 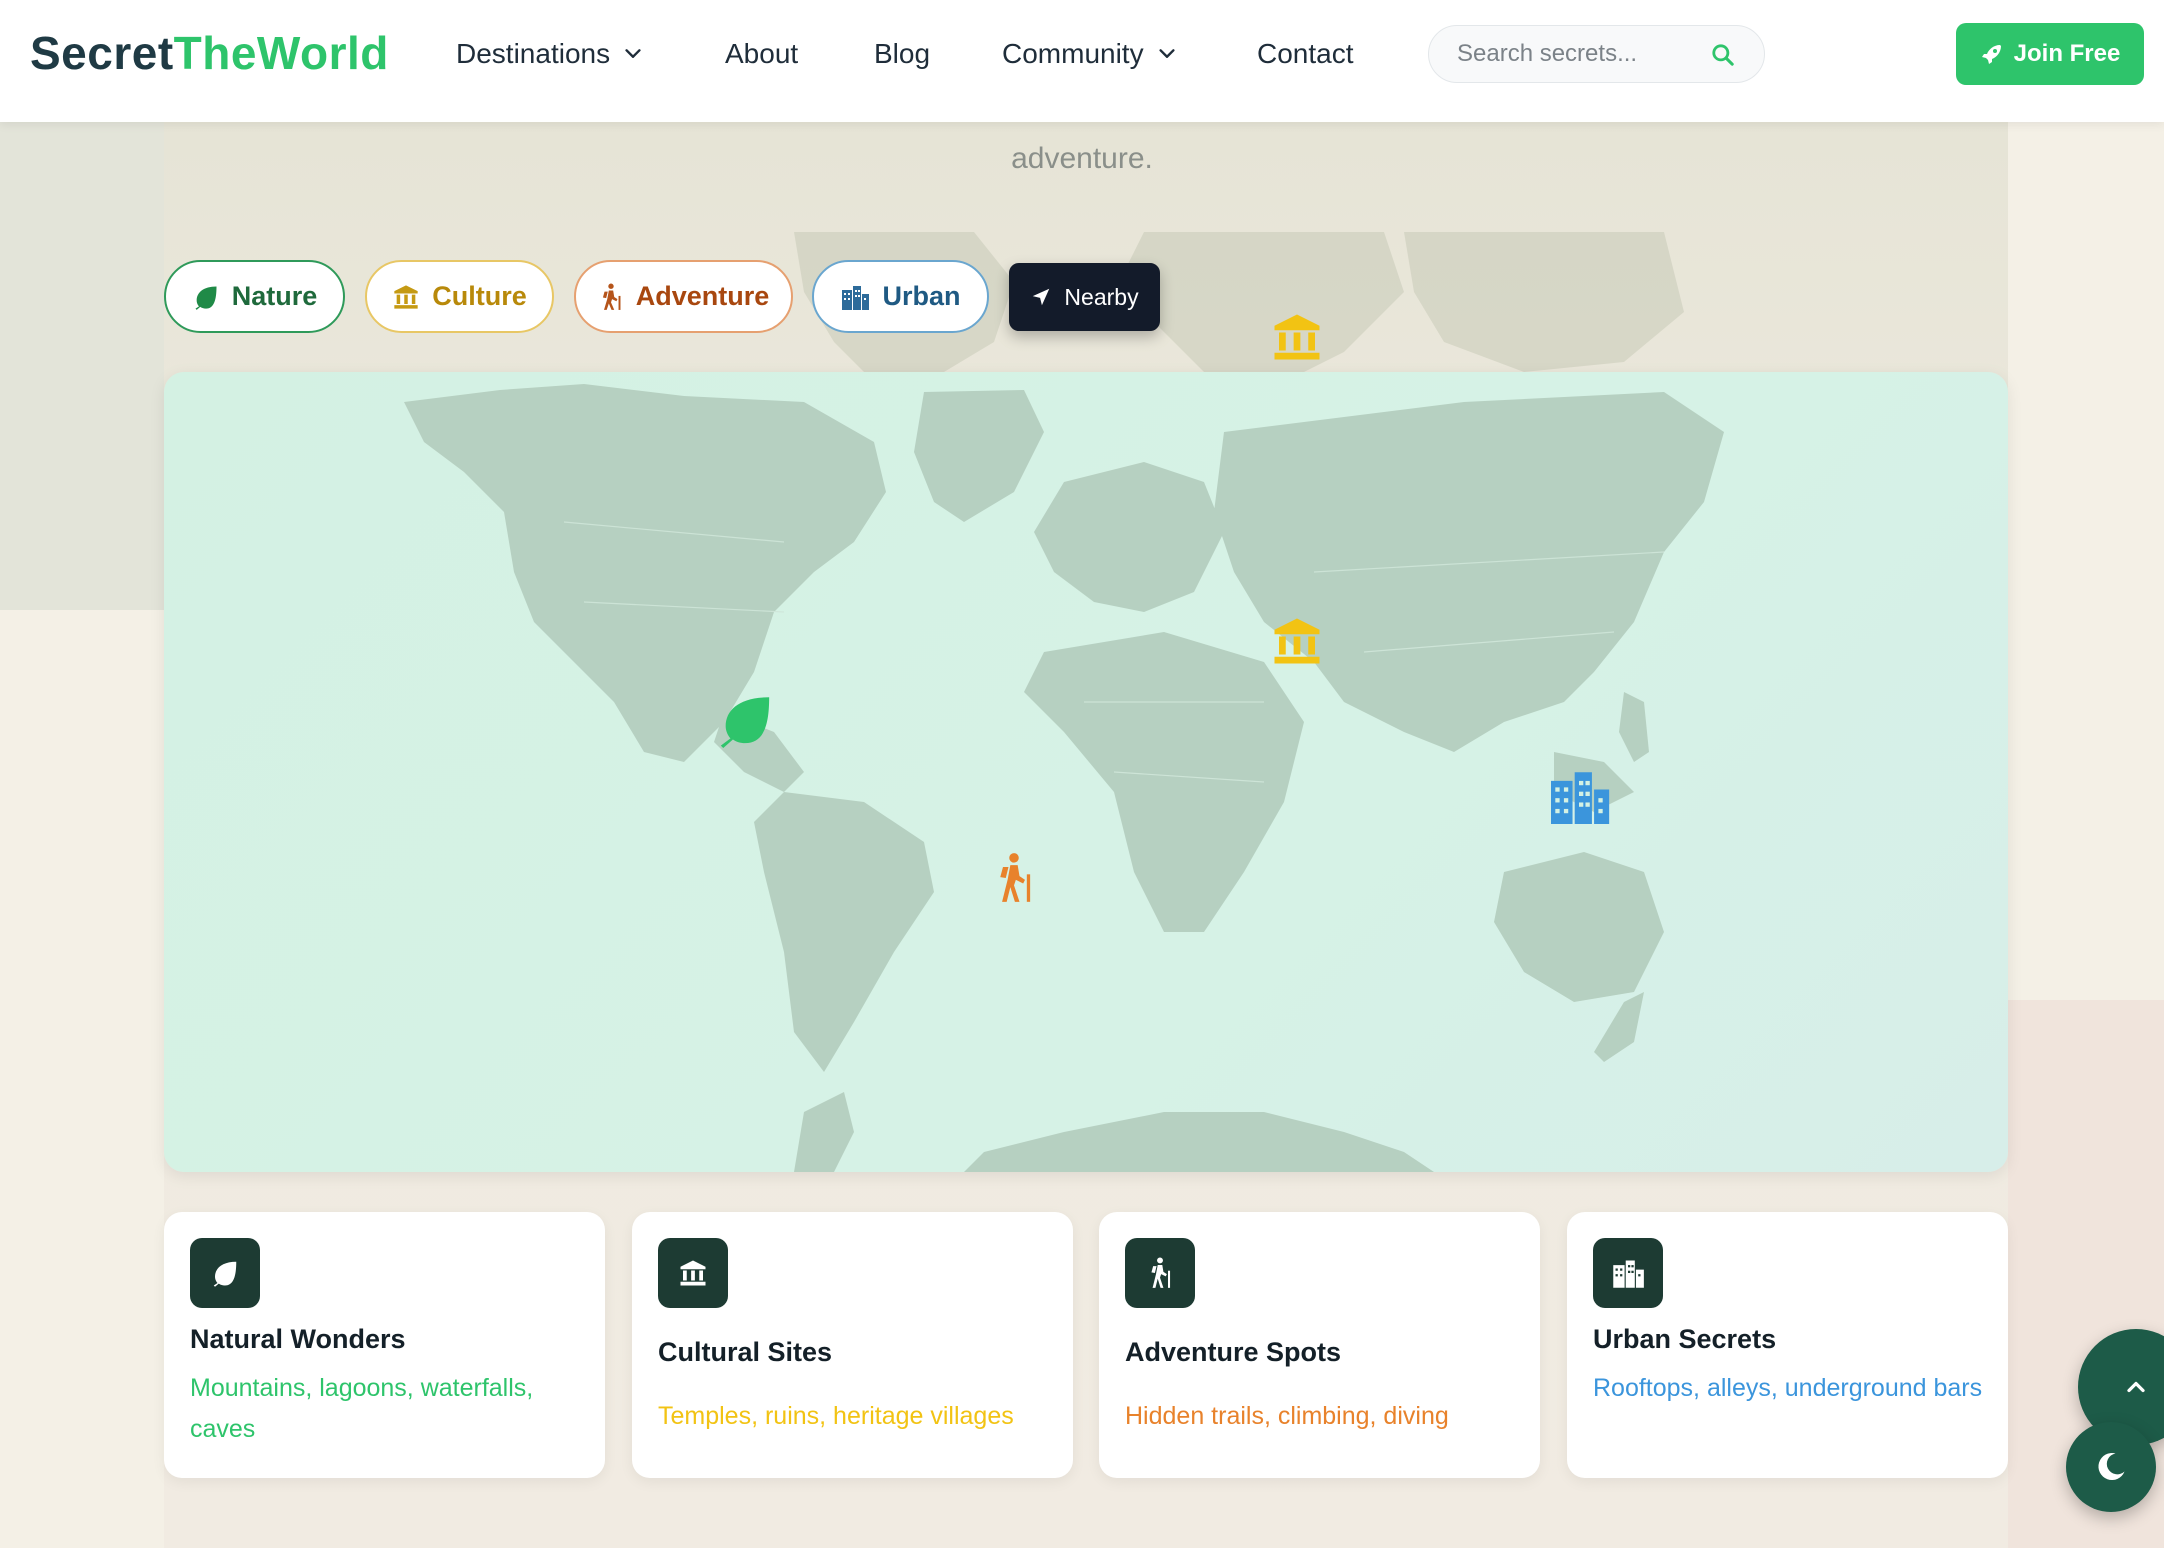 I want to click on card-title: Cultural Sites, so click(x=745, y=1352).